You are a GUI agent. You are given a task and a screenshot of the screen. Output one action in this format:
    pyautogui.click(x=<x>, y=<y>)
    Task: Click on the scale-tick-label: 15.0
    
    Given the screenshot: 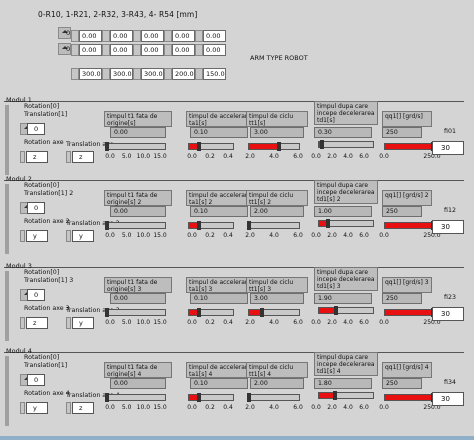 What is the action you would take?
    pyautogui.click(x=160, y=407)
    